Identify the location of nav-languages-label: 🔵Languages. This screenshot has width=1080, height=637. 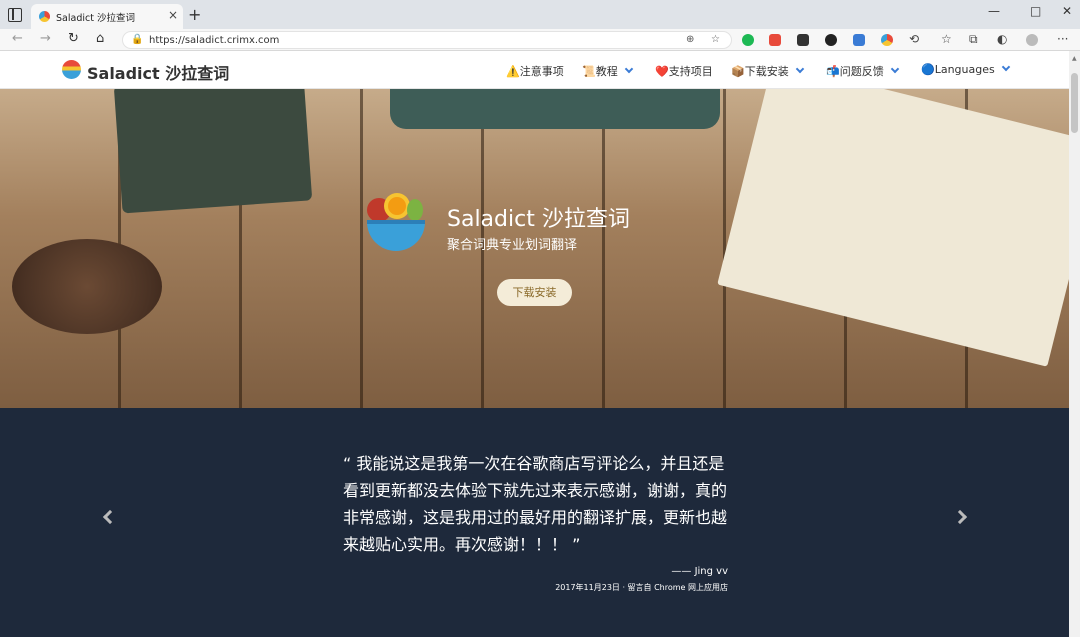
(958, 69).